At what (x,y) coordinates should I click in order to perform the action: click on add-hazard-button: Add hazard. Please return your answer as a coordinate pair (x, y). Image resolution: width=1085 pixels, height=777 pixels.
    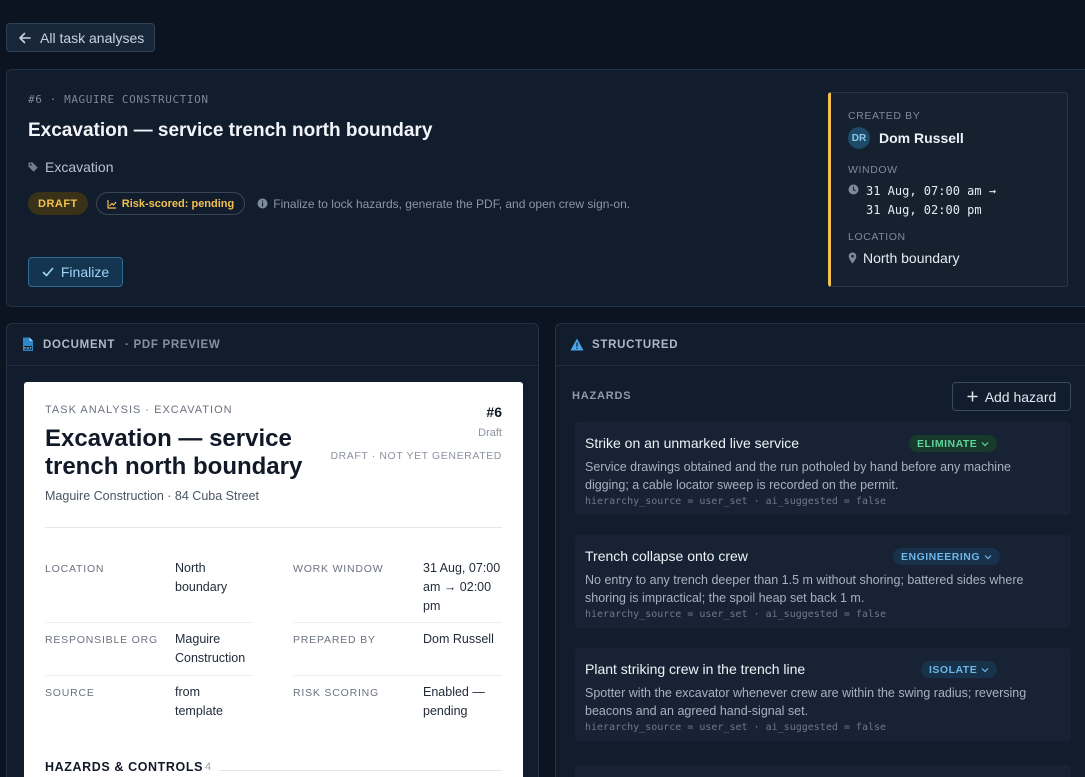
    Looking at the image, I should click on (1011, 396).